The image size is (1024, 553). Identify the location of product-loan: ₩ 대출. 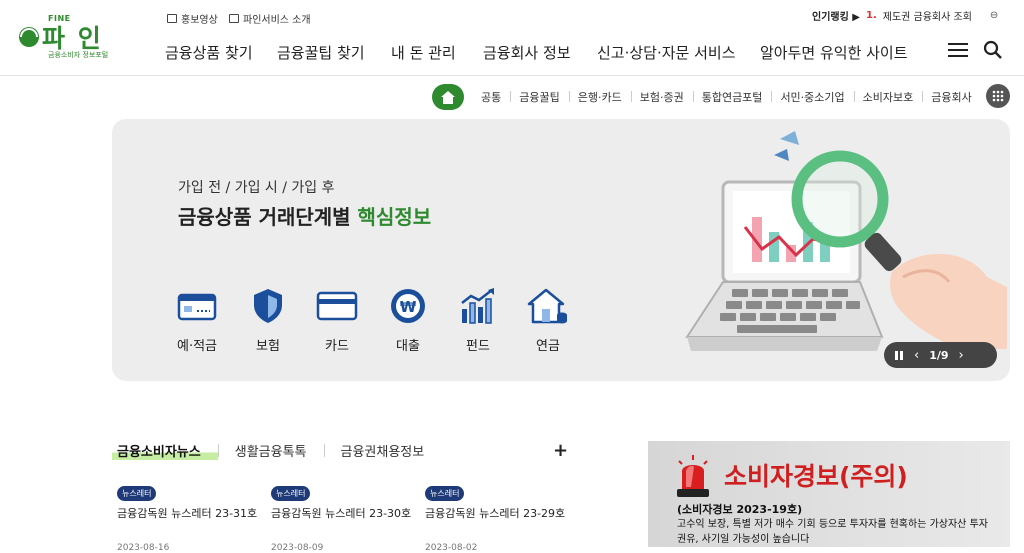
(408, 320).